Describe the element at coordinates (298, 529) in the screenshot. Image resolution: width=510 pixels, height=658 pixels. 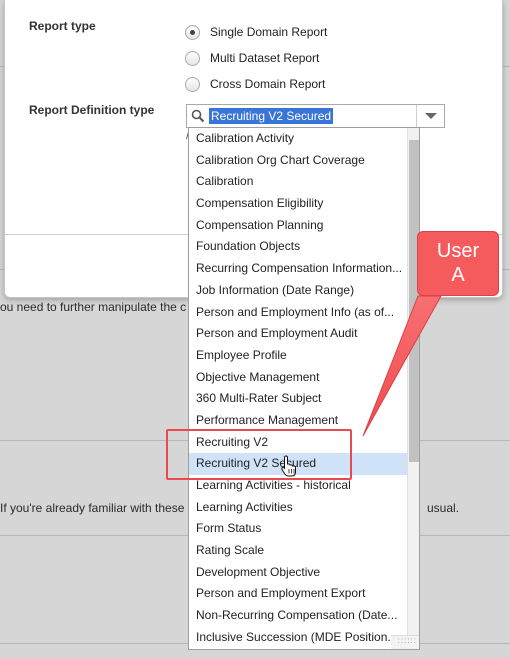
I see `dropdown-option: Form Status` at that location.